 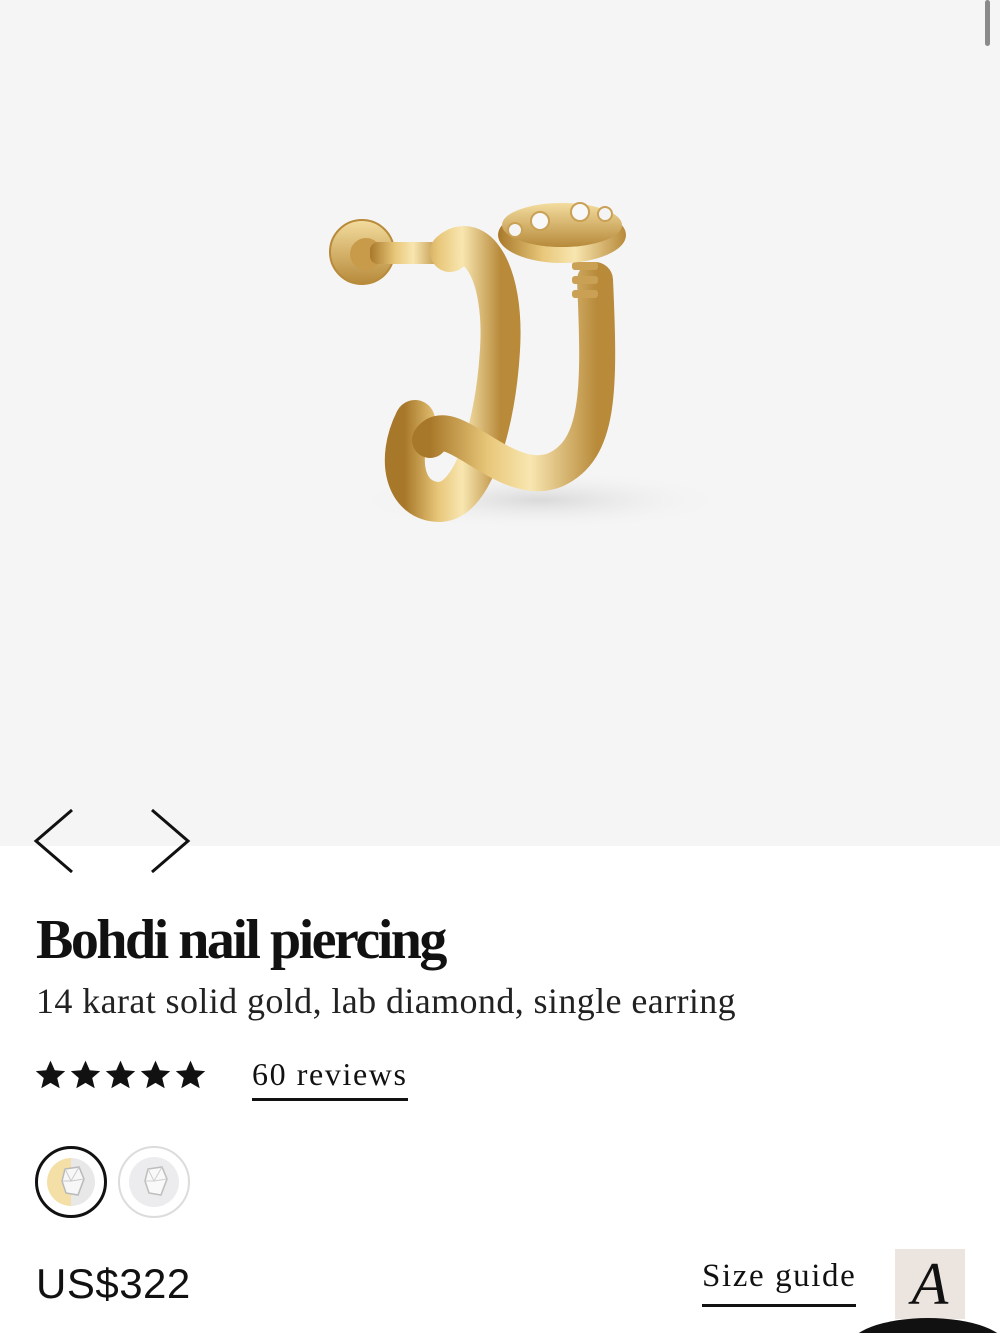 I want to click on size-guide-link: Size guide, so click(x=779, y=1280).